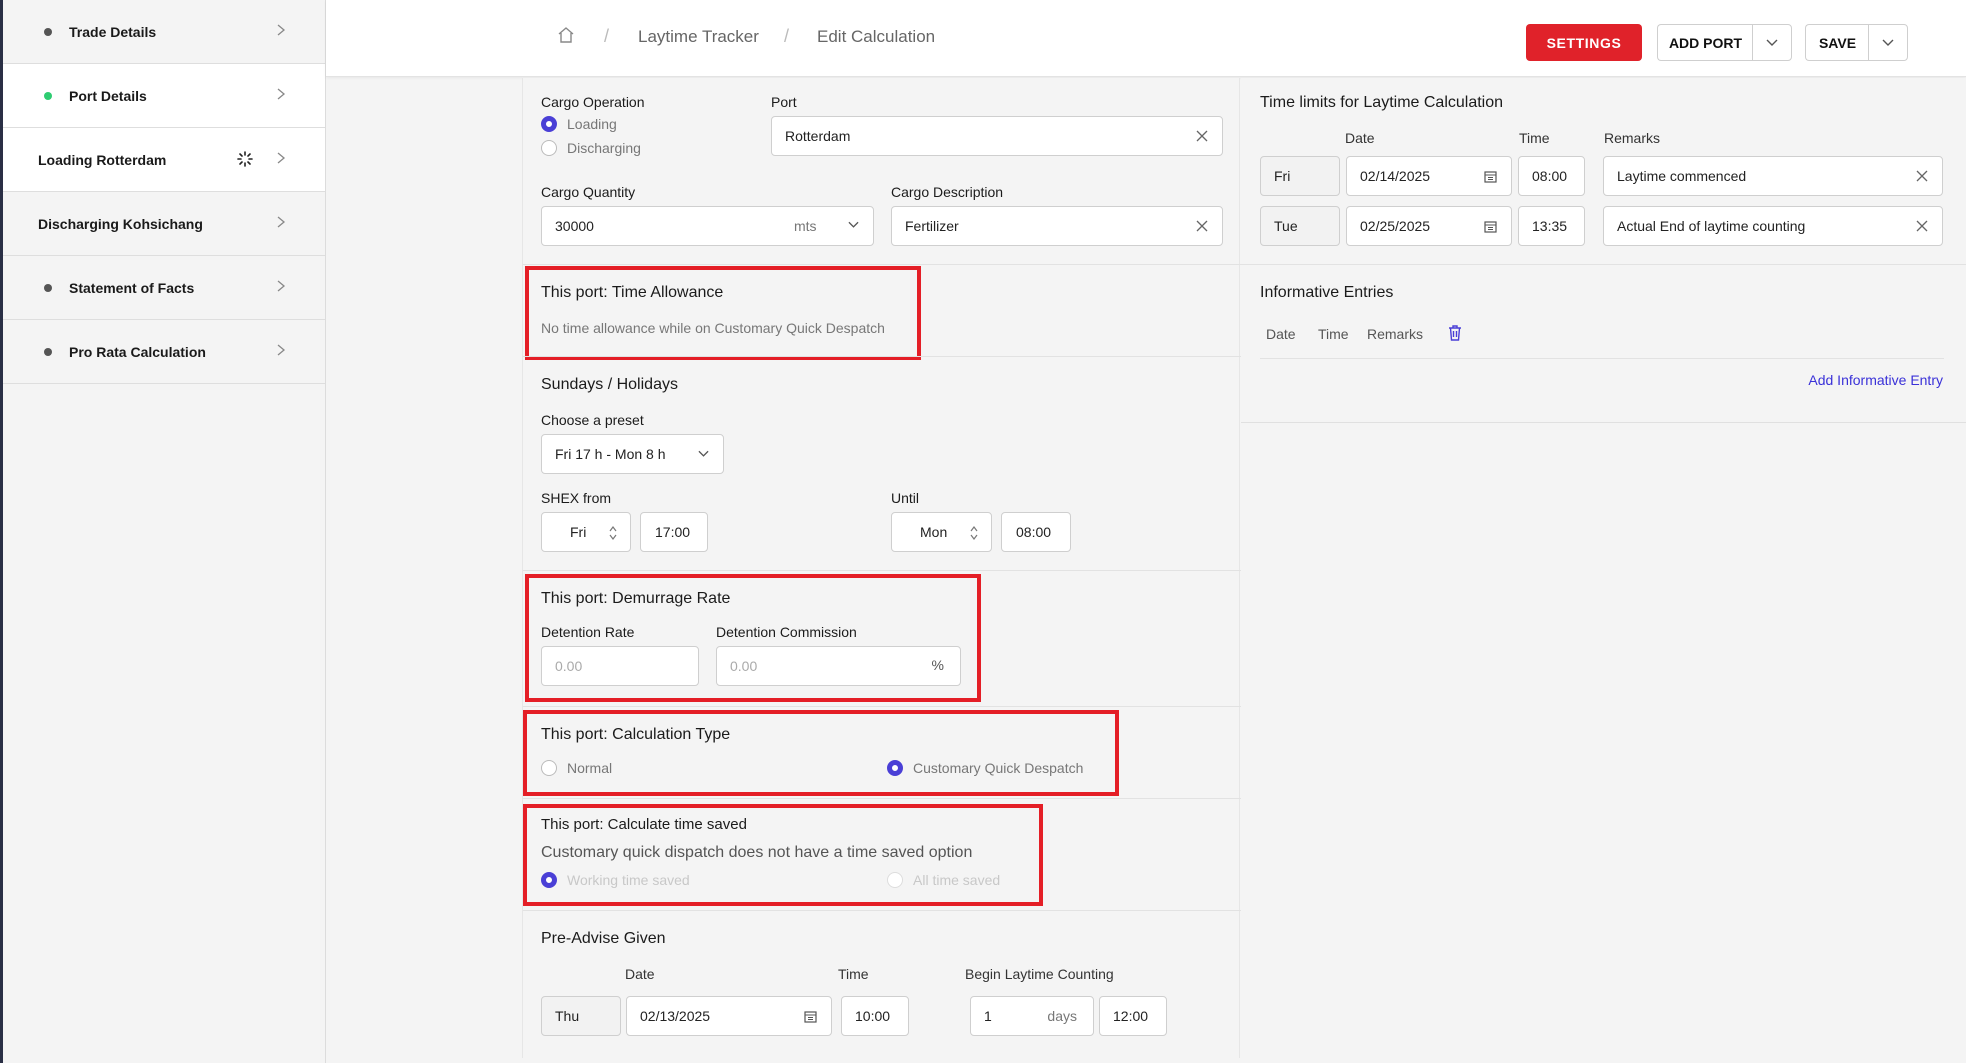 This screenshot has width=1966, height=1063. I want to click on time-limit-remarks-input: Actual End of laytime counting, so click(1773, 226).